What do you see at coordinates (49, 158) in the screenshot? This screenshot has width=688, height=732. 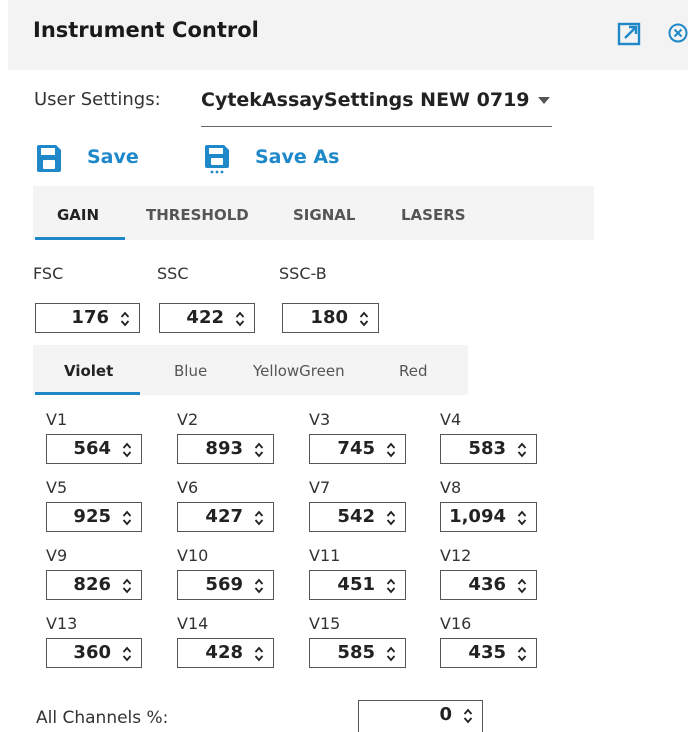 I see `save-icon` at bounding box center [49, 158].